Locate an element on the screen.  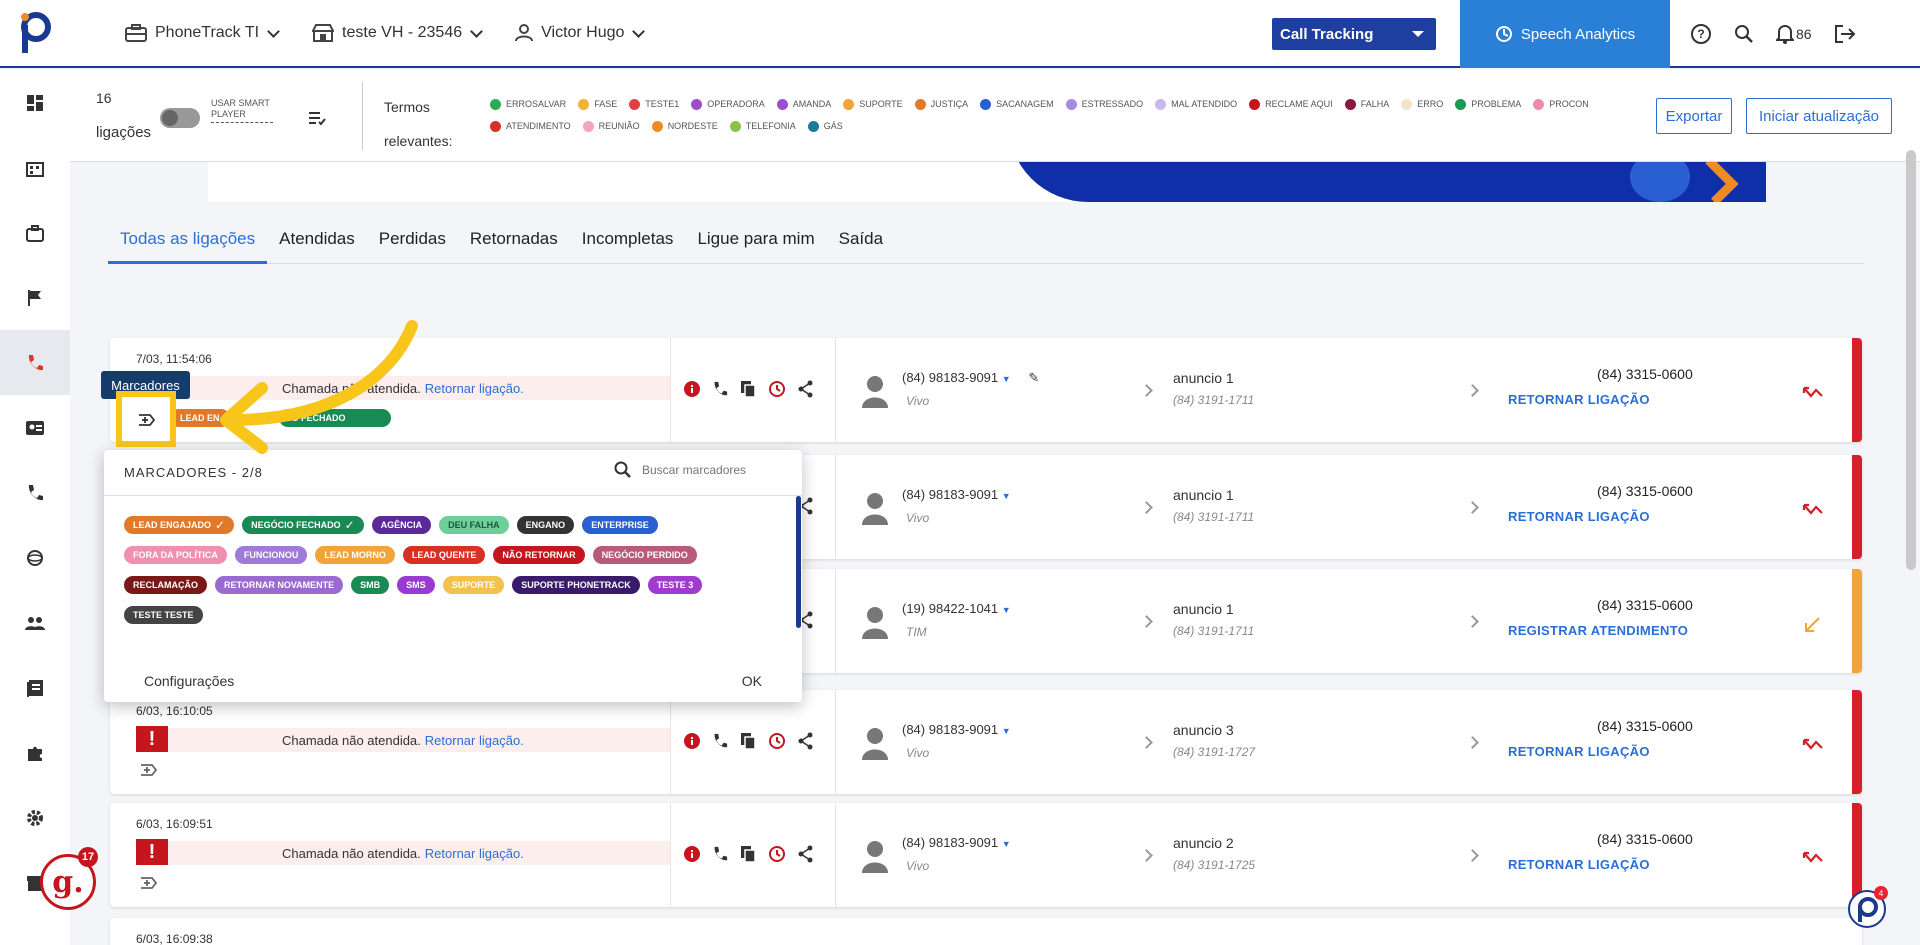
sidebar-item-dashboard is located at coordinates (35, 102).